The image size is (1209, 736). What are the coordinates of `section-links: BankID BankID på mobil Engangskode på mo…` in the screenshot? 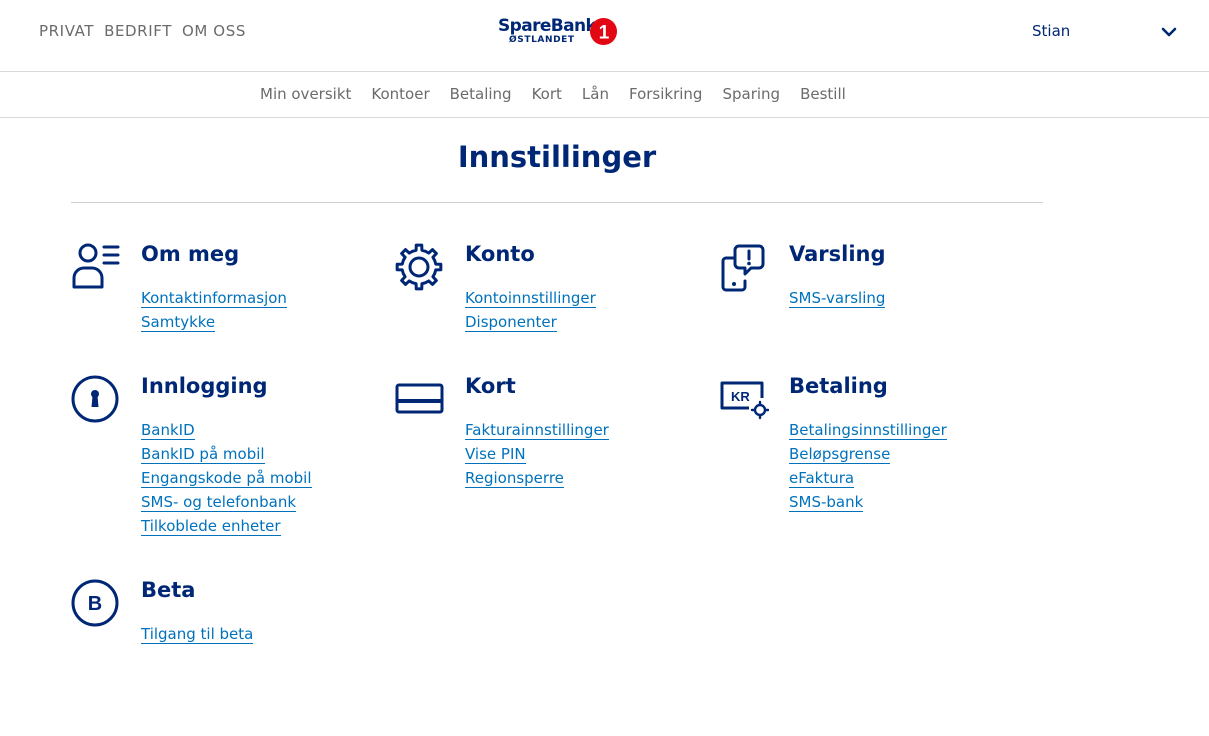 It's located at (226, 480).